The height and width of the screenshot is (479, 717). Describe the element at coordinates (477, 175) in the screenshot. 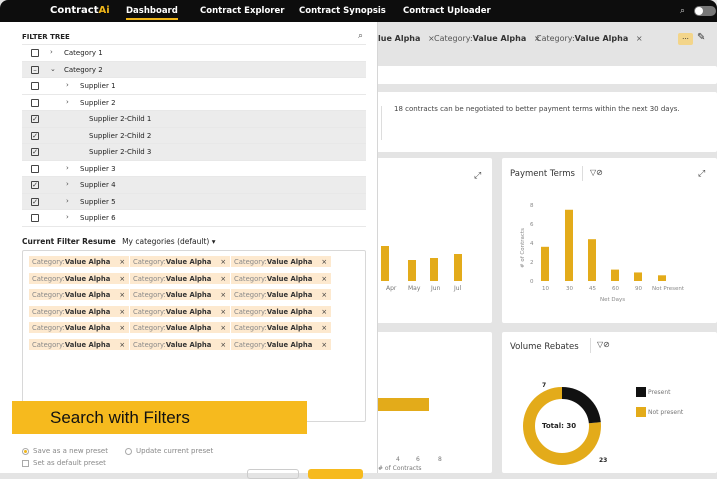

I see `expand-icon: ⤢` at that location.